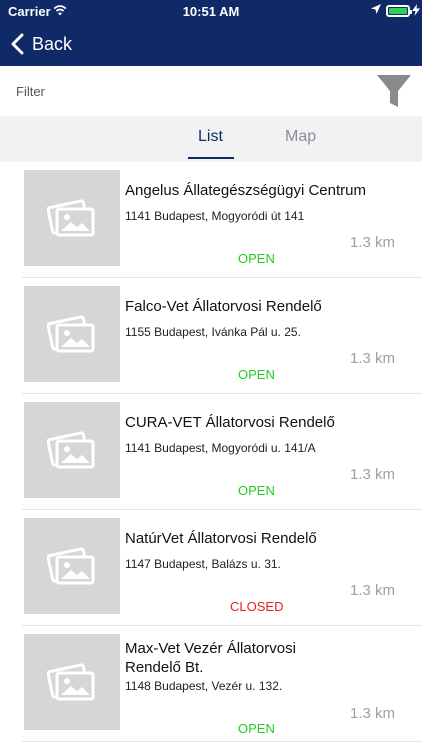 The height and width of the screenshot is (750, 422). I want to click on status-badge: CLOSED, so click(257, 606).